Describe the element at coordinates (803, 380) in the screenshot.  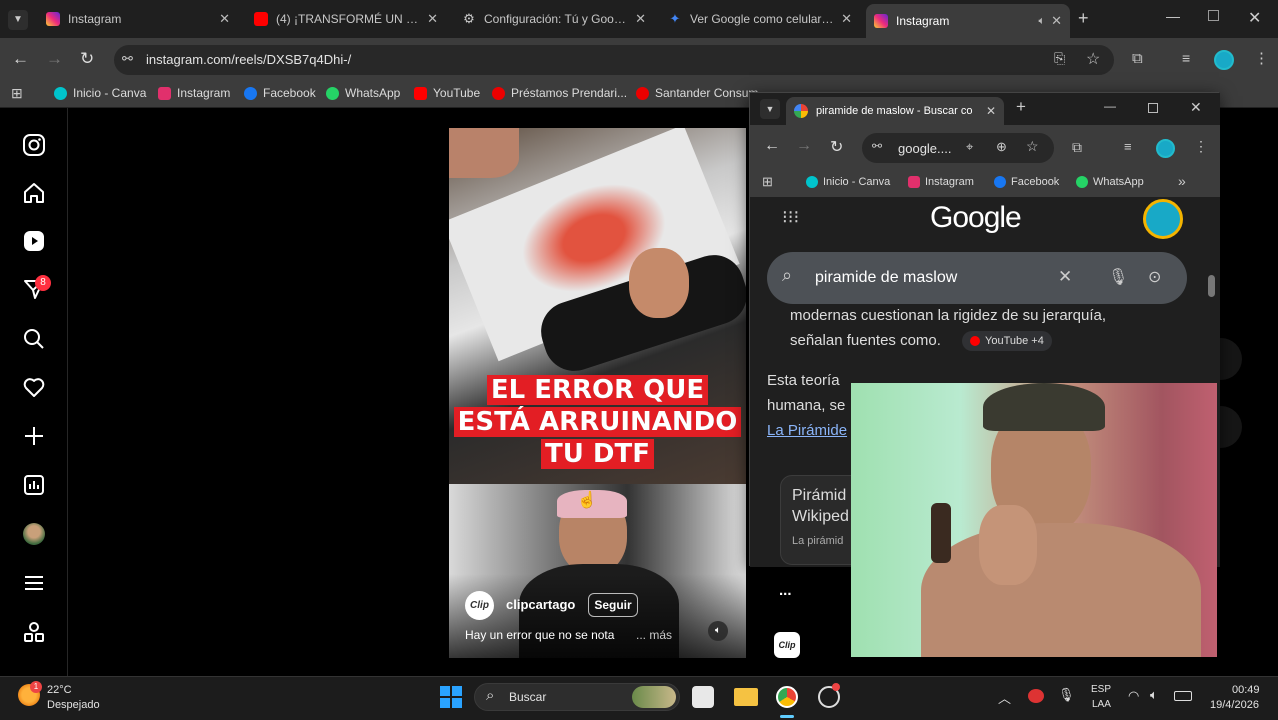
I see `result-text-line: Esta teoría` at that location.